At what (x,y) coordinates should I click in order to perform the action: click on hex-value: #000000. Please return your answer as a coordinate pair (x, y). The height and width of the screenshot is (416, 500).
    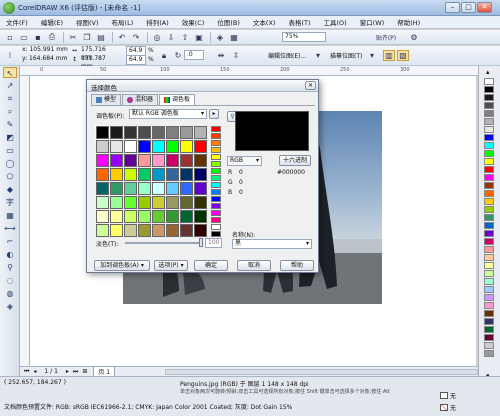
    Looking at the image, I should click on (291, 172).